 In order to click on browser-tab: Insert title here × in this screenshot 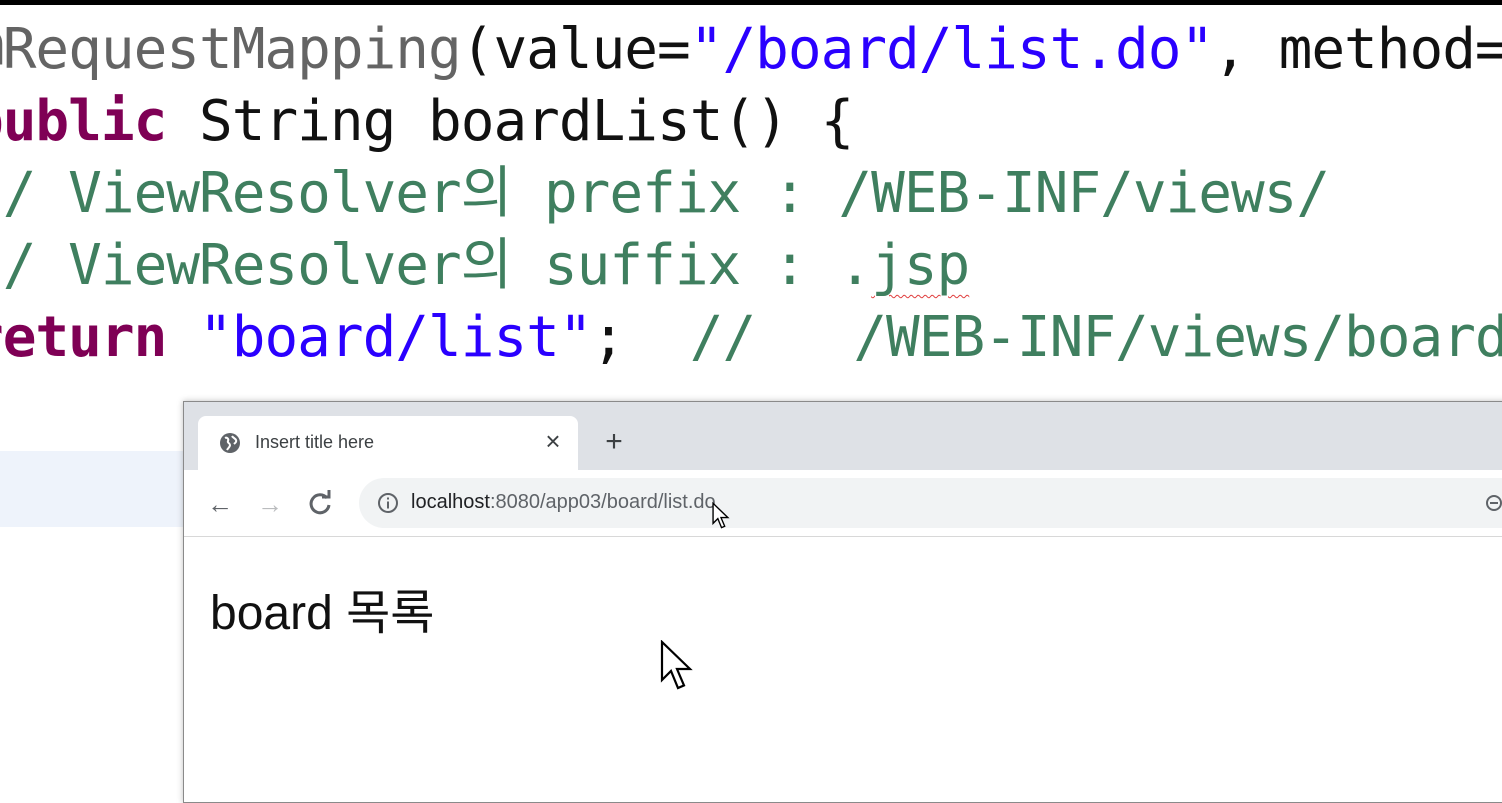, I will do `click(388, 443)`.